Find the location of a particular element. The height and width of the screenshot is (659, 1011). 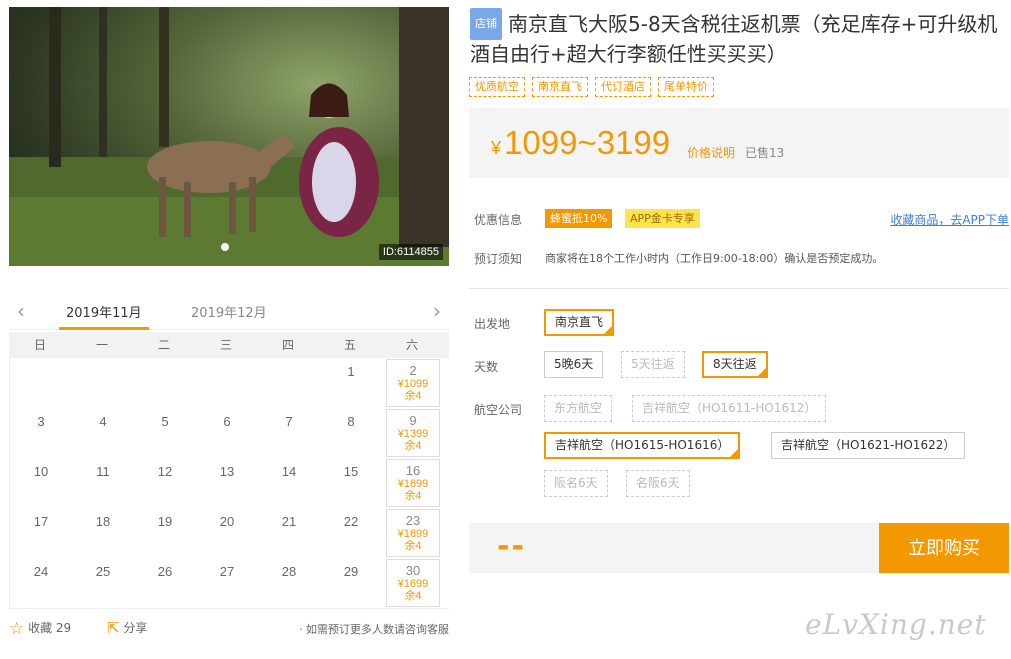

favorite-button: ☆ 收藏 29 is located at coordinates (40, 629).